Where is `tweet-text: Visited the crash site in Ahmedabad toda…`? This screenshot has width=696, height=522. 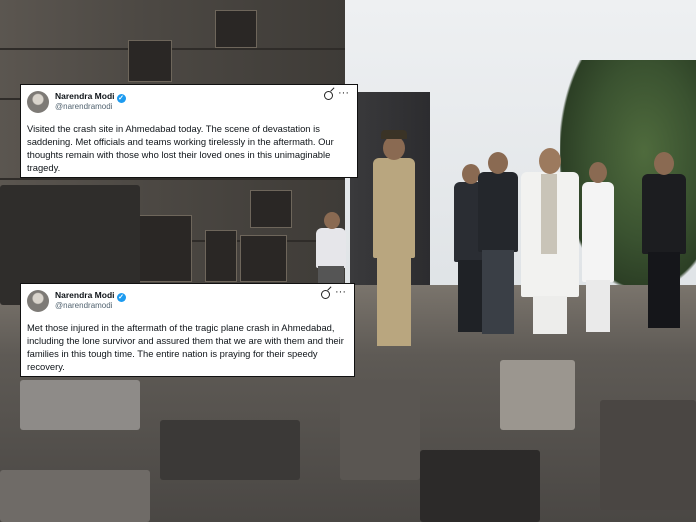
tweet-text: Visited the crash site in Ahmedabad toda… is located at coordinates (180, 148).